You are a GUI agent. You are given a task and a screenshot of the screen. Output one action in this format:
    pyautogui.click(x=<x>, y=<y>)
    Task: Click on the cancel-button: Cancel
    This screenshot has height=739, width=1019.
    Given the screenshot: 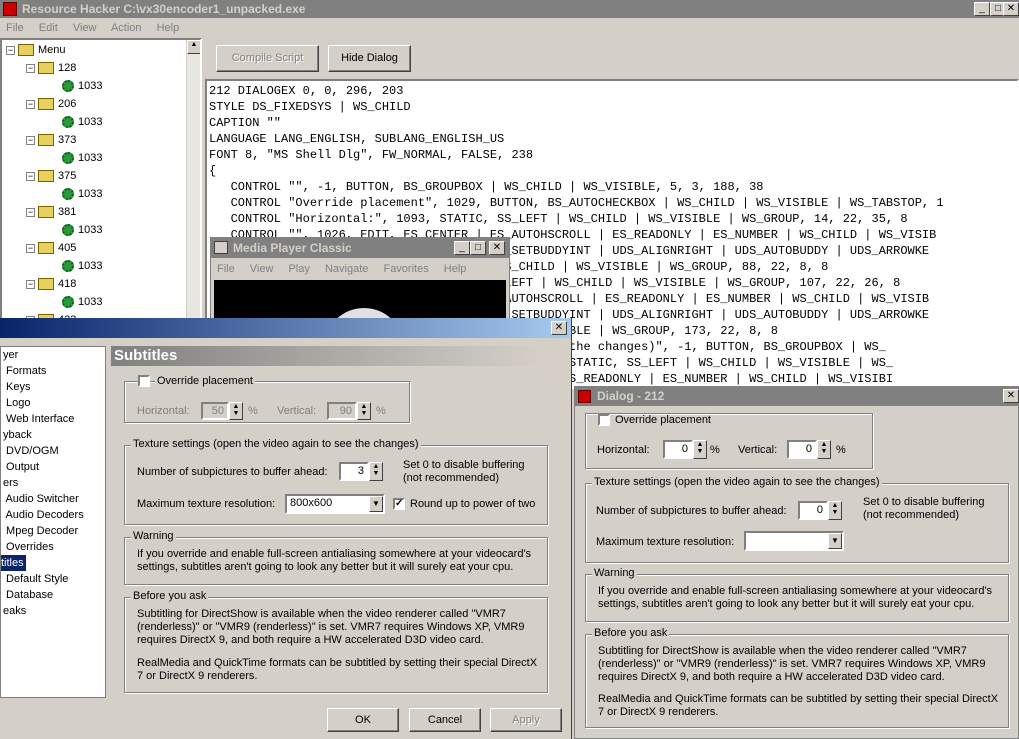 What is the action you would take?
    pyautogui.click(x=445, y=720)
    